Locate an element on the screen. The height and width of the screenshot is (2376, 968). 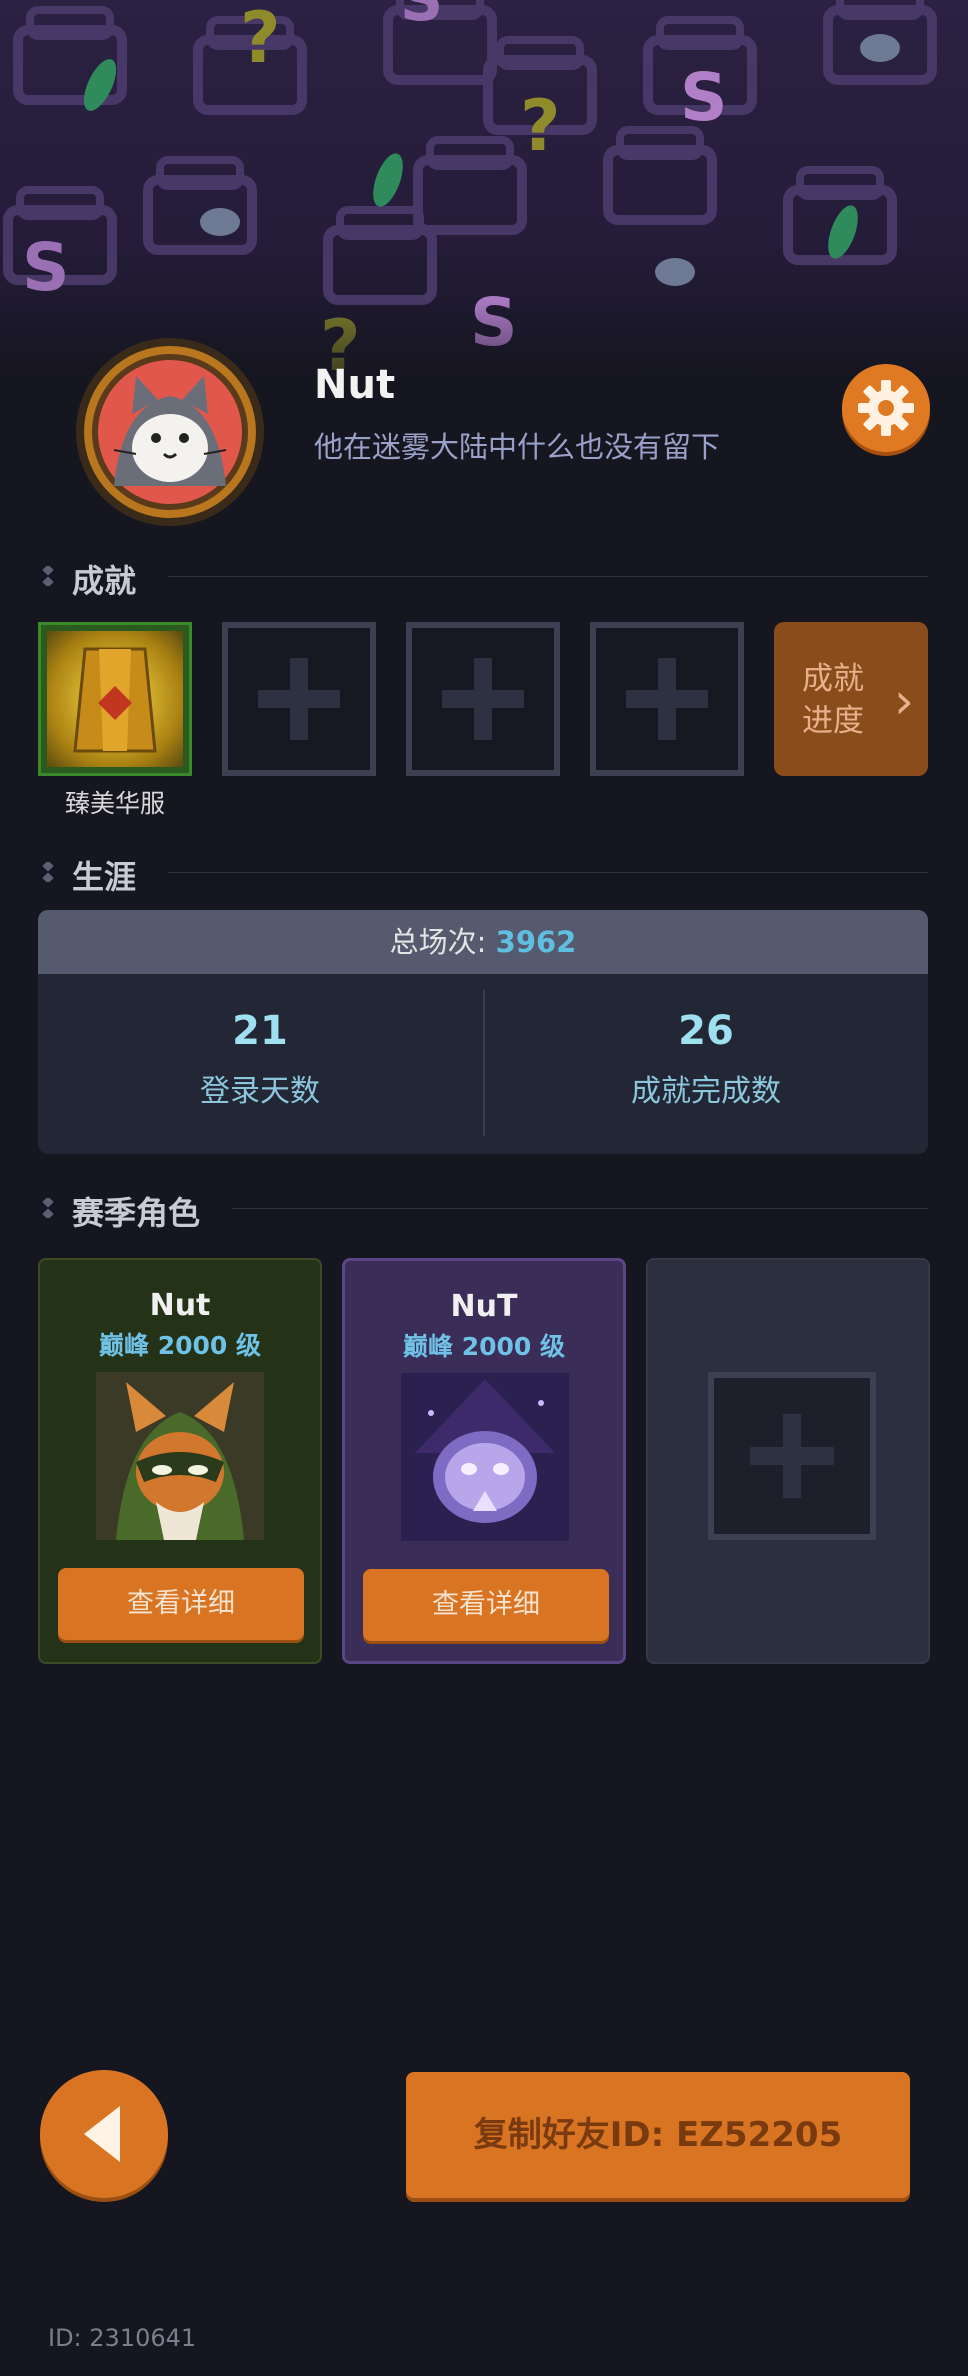
settings-button is located at coordinates (886, 408).